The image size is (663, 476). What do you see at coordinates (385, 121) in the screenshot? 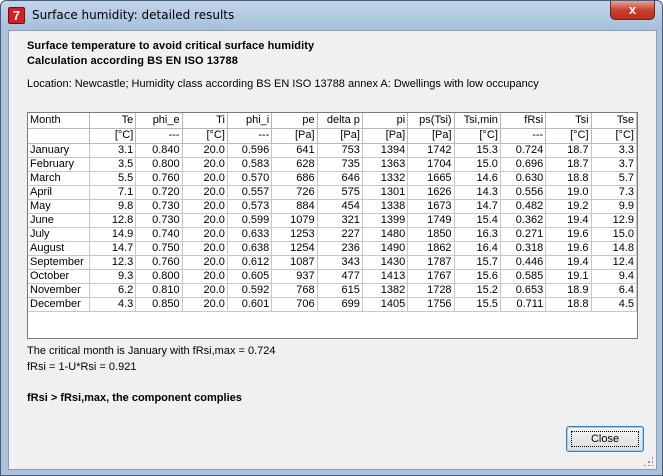
I see `column-header-row-cell: pi` at bounding box center [385, 121].